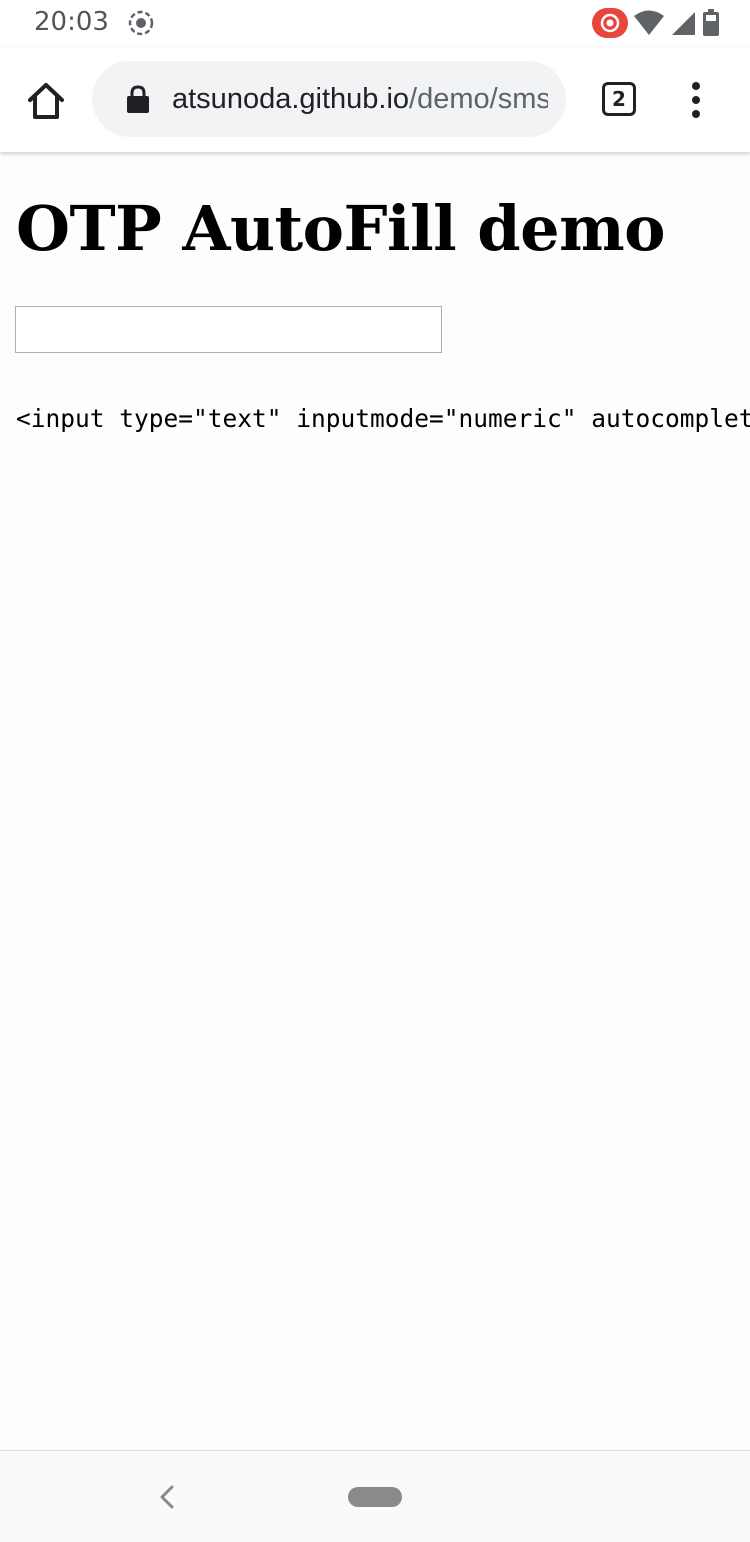 The width and height of the screenshot is (750, 1542). What do you see at coordinates (683, 23) in the screenshot?
I see `cell-signal-icon` at bounding box center [683, 23].